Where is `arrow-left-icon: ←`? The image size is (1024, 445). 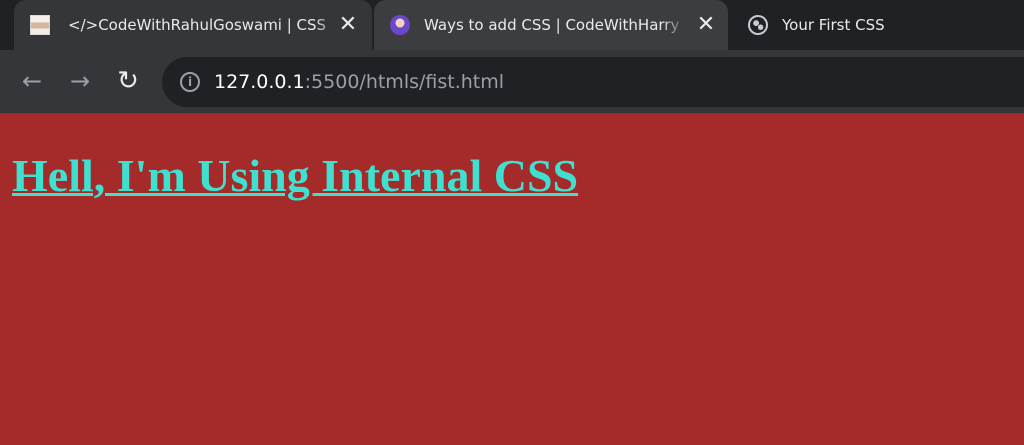 arrow-left-icon: ← is located at coordinates (32, 81).